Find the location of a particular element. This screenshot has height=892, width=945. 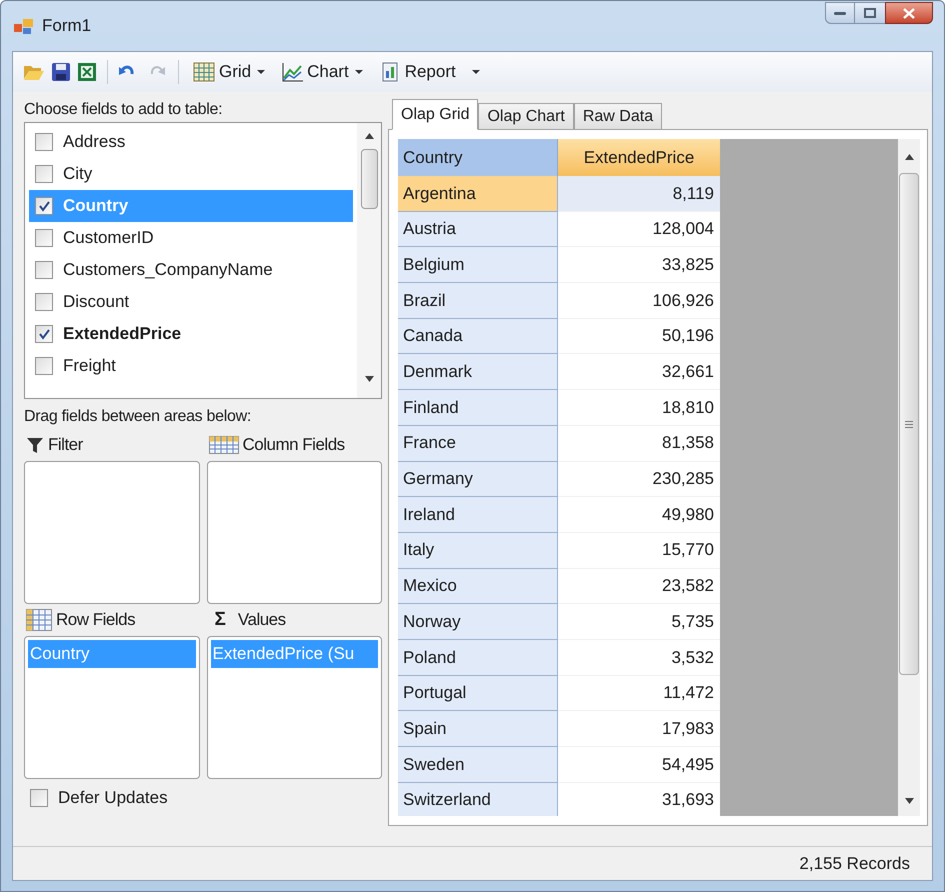

save-icon is located at coordinates (61, 72).